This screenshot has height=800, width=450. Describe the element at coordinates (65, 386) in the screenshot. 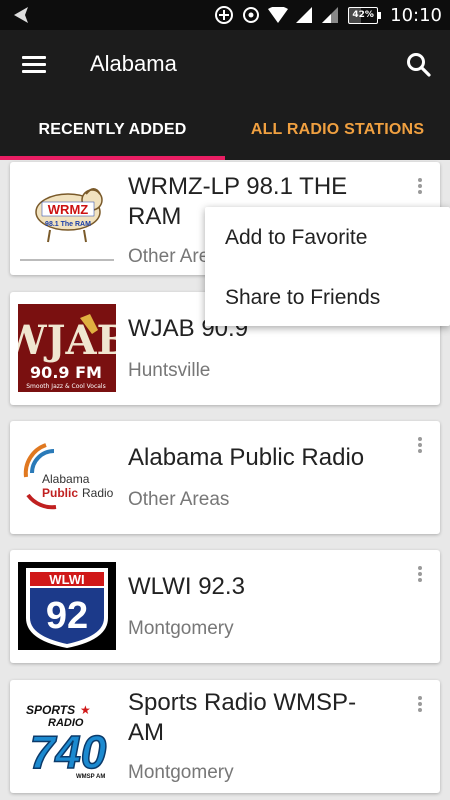

I see `svg-text: Smooth Jazz & Cool Vocals` at that location.